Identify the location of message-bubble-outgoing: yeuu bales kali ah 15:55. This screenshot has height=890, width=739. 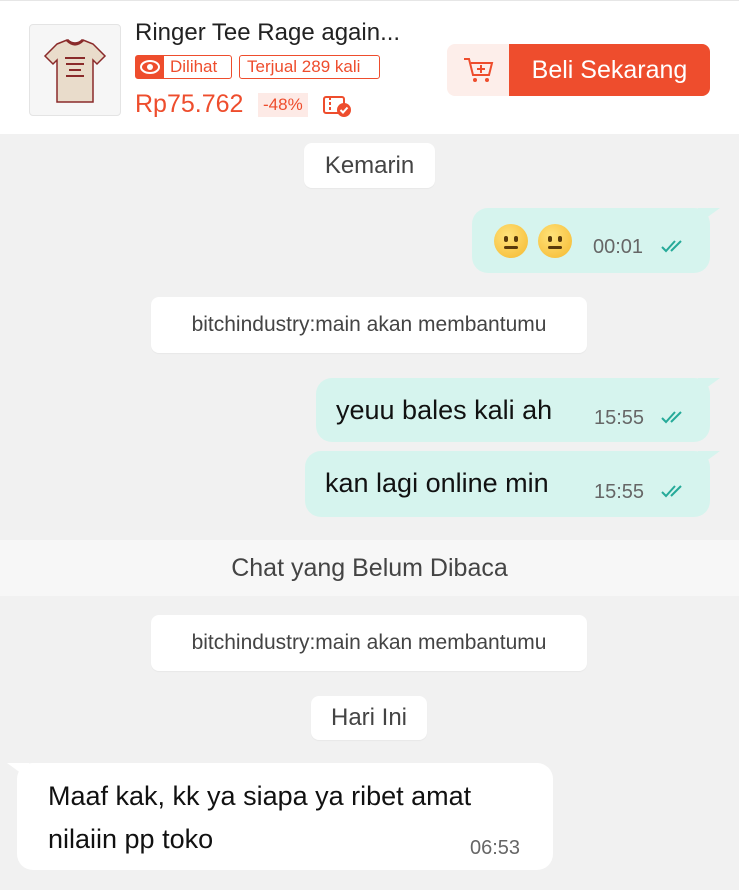
(518, 410).